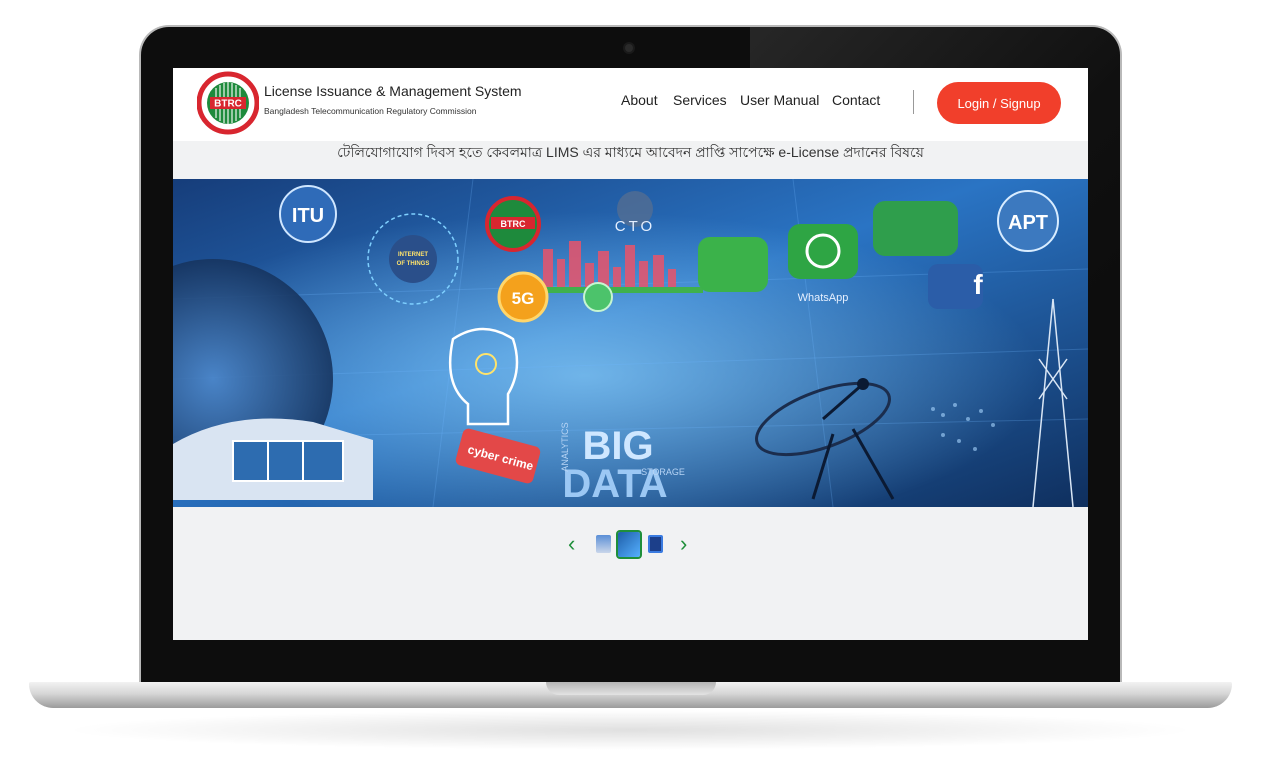  I want to click on btrc-logo-icon: BTRC, so click(228, 103).